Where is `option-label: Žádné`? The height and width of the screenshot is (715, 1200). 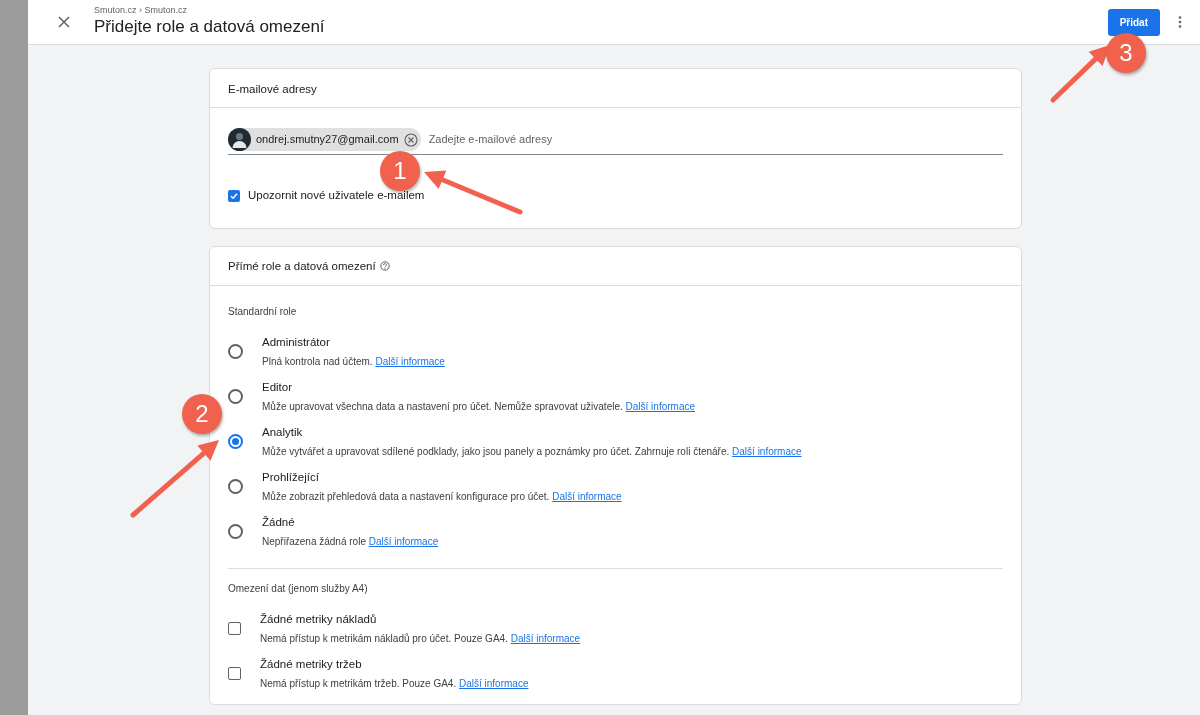 option-label: Žádné is located at coordinates (279, 522).